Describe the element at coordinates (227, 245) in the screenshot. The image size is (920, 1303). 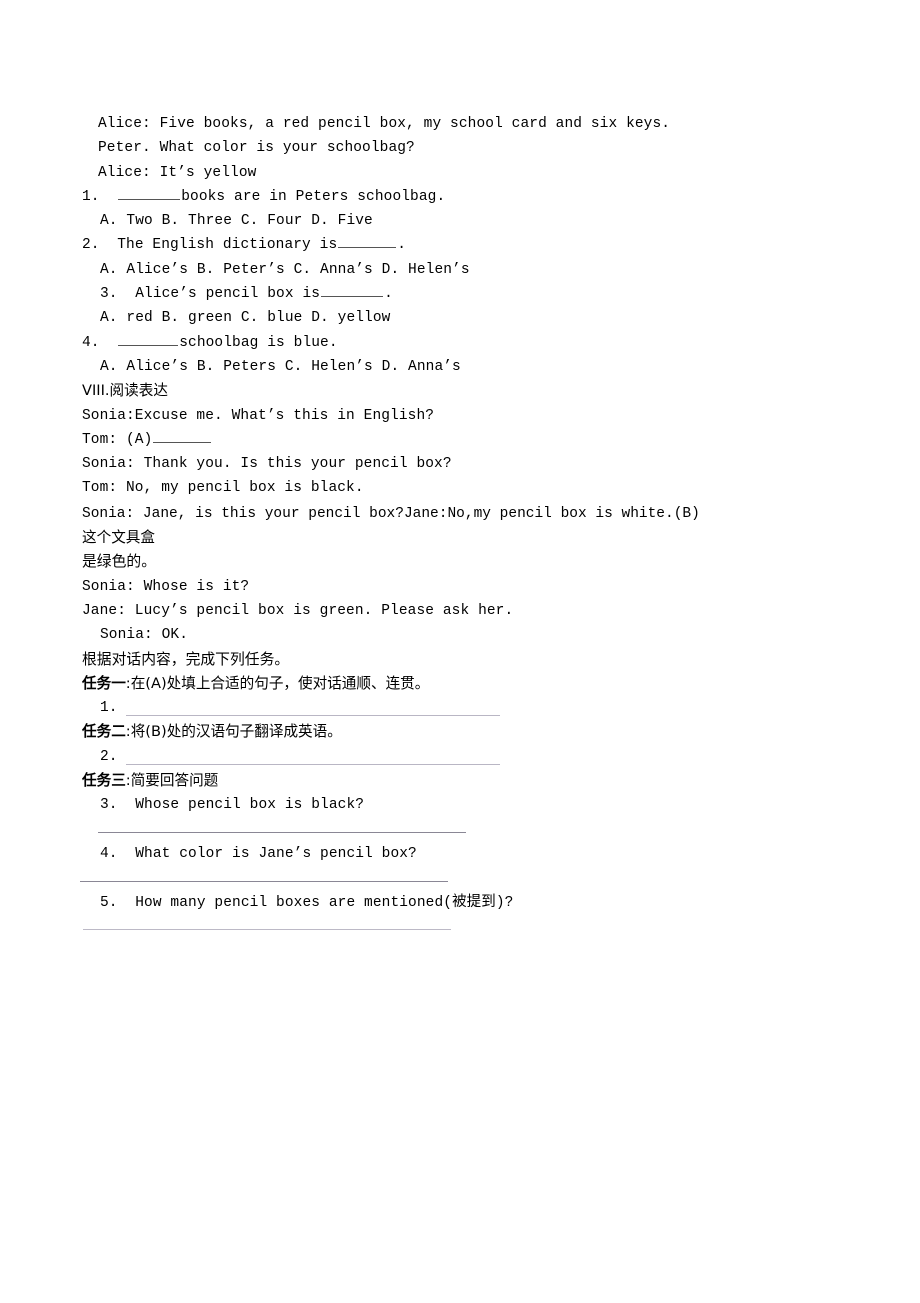
I see `question-2-text: The English dictionary is` at that location.